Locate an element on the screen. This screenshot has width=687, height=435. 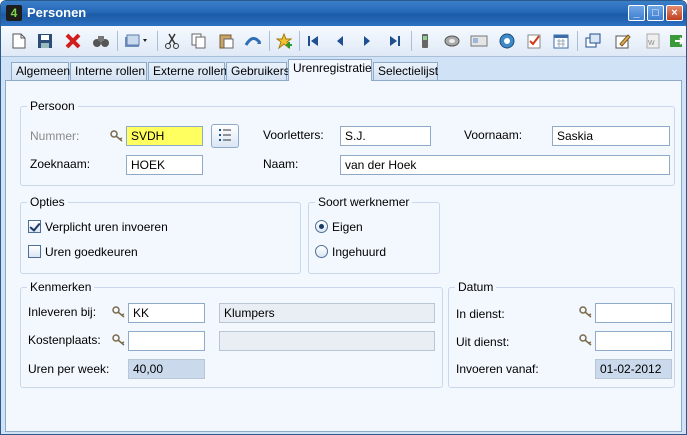
delete-icon is located at coordinates (73, 41).